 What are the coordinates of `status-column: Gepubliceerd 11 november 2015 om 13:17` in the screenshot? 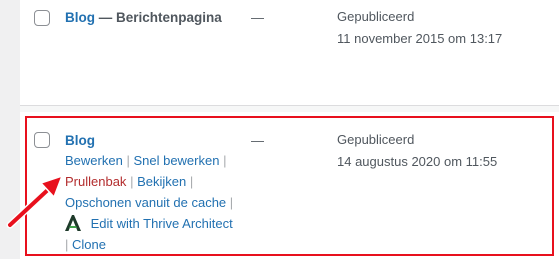 It's located at (419, 28).